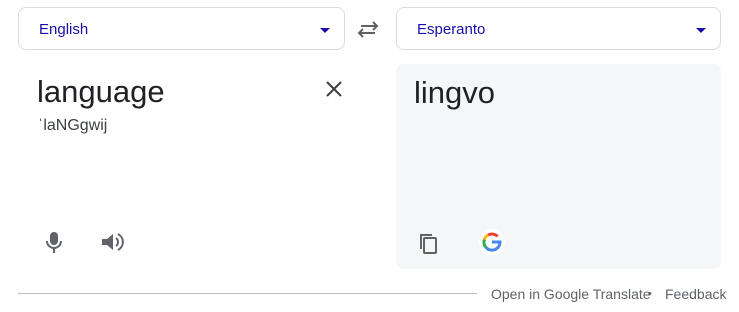 This screenshot has height=312, width=739. I want to click on footer-divider, so click(247, 293).